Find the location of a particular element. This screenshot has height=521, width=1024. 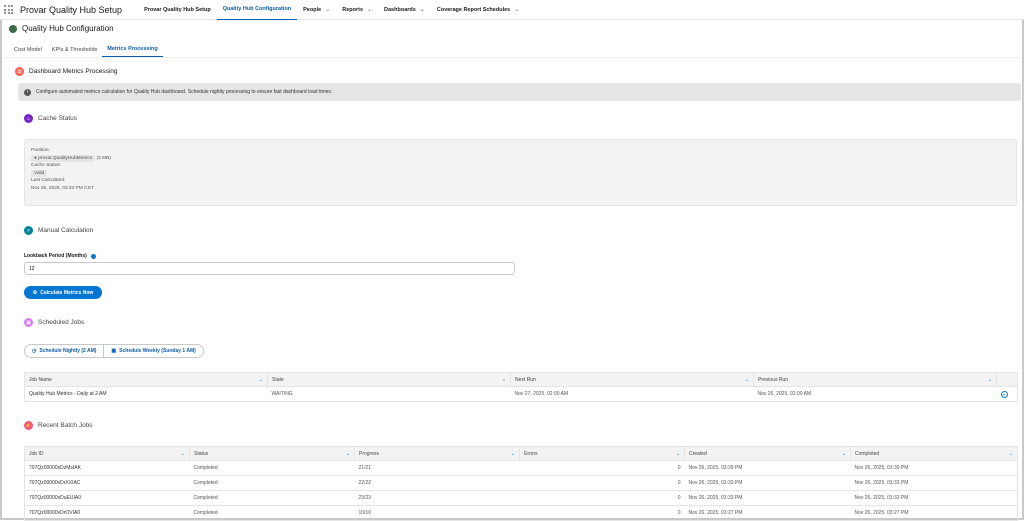

nav-item: Quality Hub Configuration is located at coordinates (257, 10).